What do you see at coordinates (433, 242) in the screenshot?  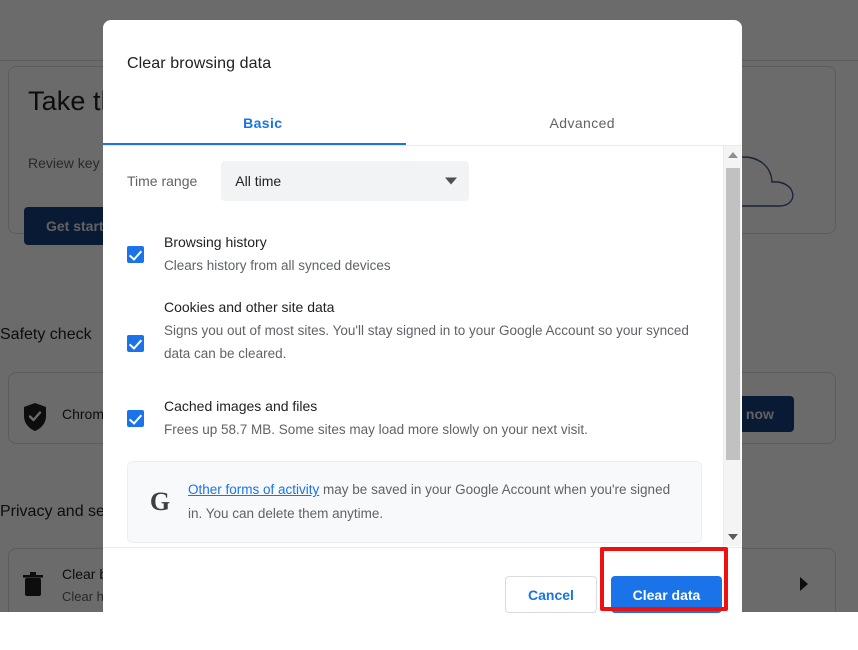 I see `option-title: Browsing history` at bounding box center [433, 242].